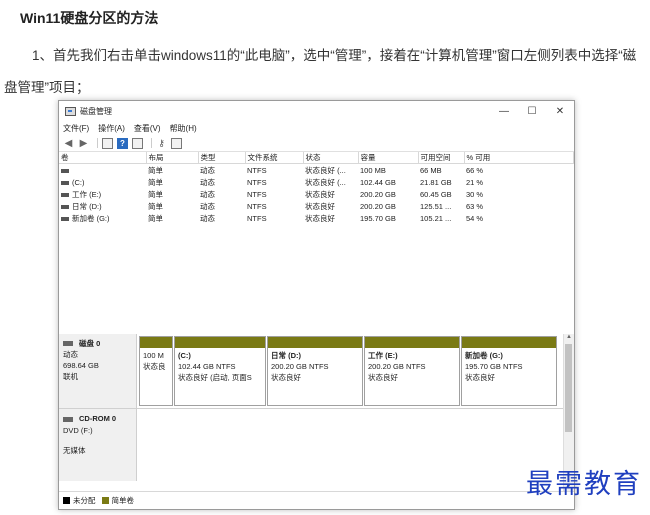 The width and height of the screenshot is (650, 515). What do you see at coordinates (68, 419) in the screenshot?
I see `cdrom-icon` at bounding box center [68, 419].